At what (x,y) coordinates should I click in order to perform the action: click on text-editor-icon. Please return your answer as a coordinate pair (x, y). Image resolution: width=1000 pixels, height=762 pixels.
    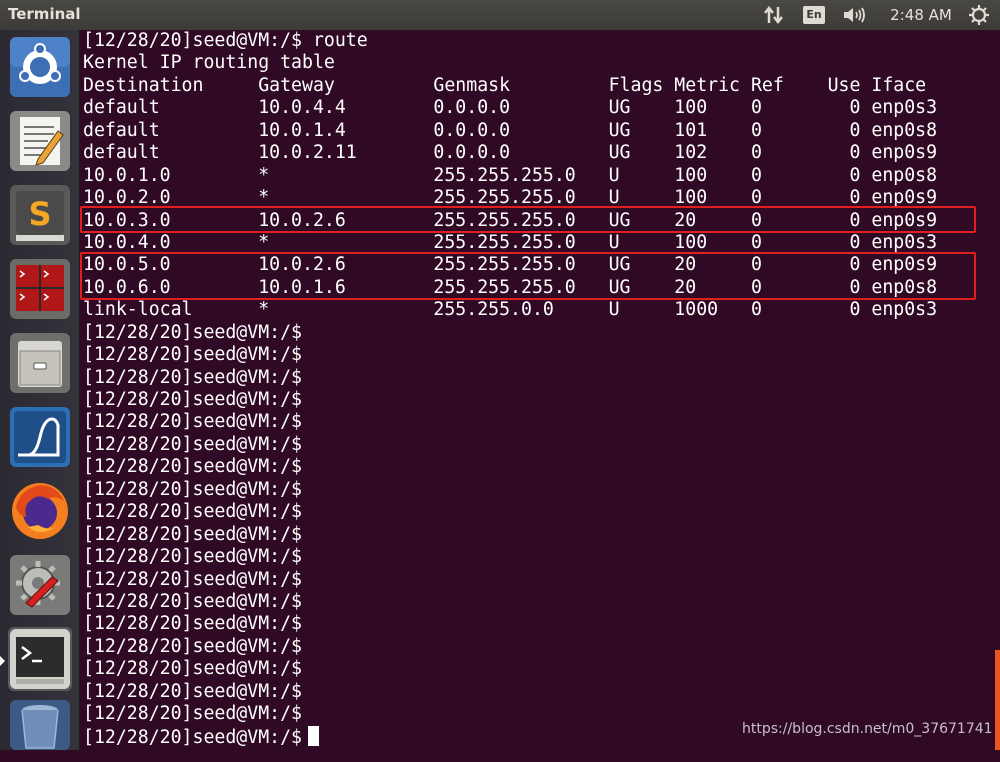
    Looking at the image, I should click on (40, 141).